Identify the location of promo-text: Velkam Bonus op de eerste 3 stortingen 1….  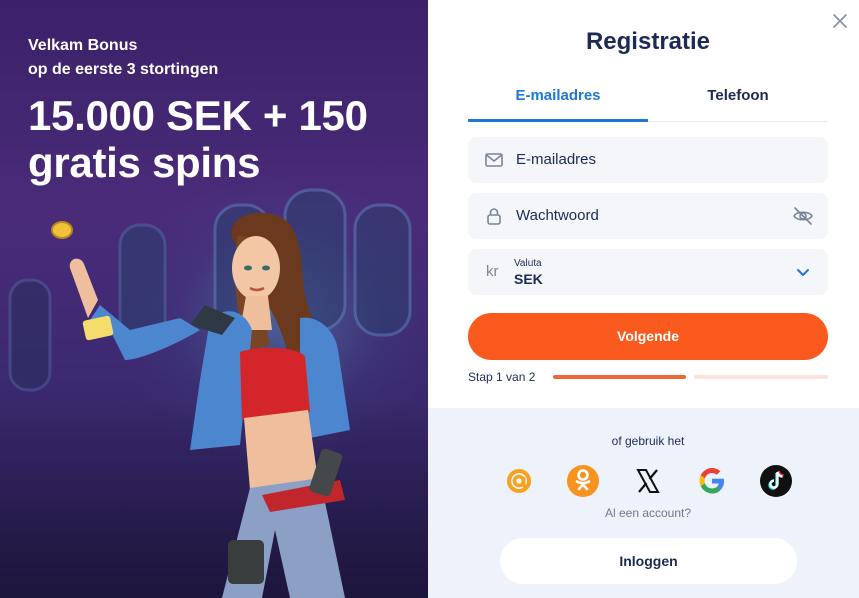
(198, 110).